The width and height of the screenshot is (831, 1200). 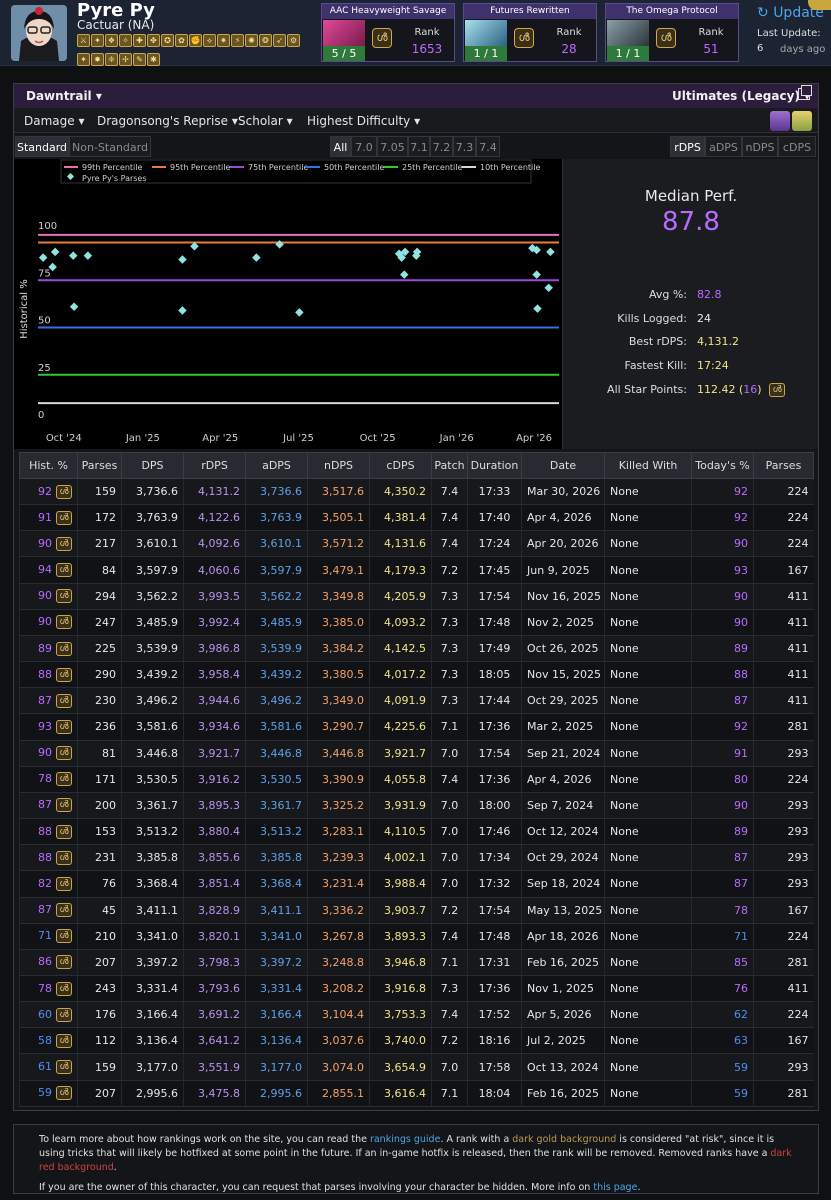 I want to click on tab-patch-7-0: 7.0, so click(x=364, y=146).